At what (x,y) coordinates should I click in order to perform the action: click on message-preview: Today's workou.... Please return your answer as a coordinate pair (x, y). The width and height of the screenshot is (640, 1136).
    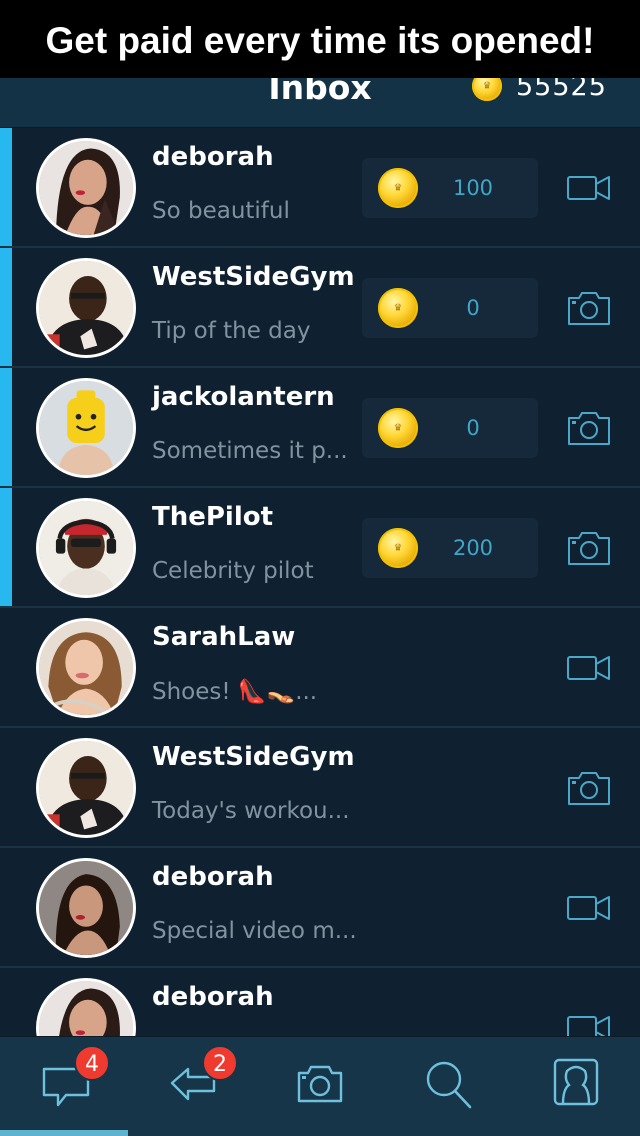
    Looking at the image, I should click on (251, 811).